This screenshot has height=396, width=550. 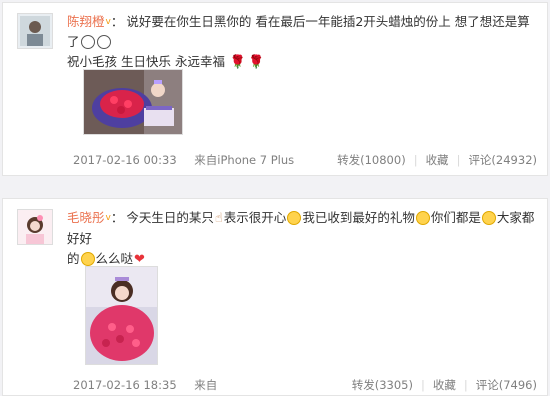 I want to click on post-text: 祝小毛孩 生日快乐 永远幸福, so click(x=148, y=61).